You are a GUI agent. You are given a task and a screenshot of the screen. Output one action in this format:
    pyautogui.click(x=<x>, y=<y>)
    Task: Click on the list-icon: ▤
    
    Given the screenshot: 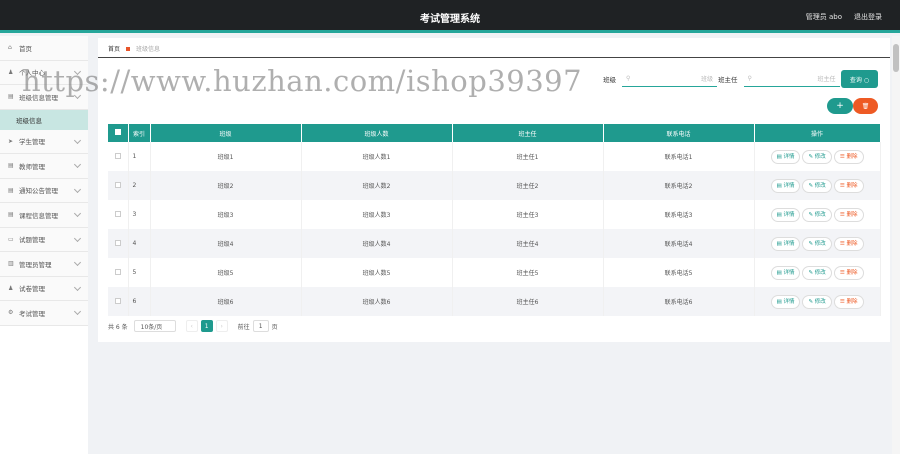 What is the action you would take?
    pyautogui.click(x=11, y=190)
    